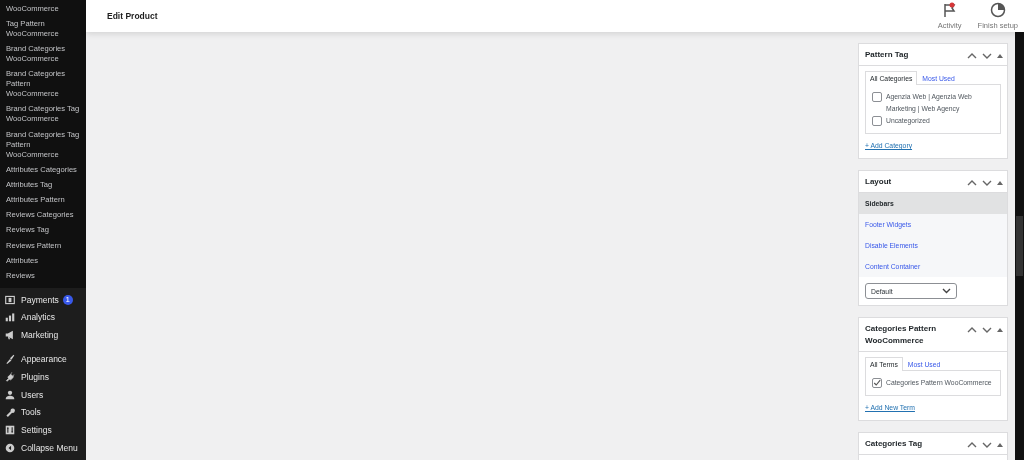  Describe the element at coordinates (10, 412) in the screenshot. I see `wrench-icon` at that location.